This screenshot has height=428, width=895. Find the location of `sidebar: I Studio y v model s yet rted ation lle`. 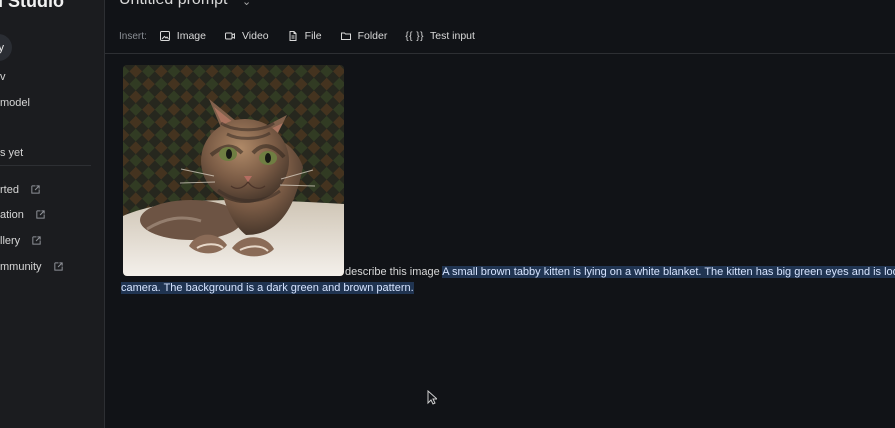

sidebar: I Studio y v model s yet rted ation lle is located at coordinates (52, 214).